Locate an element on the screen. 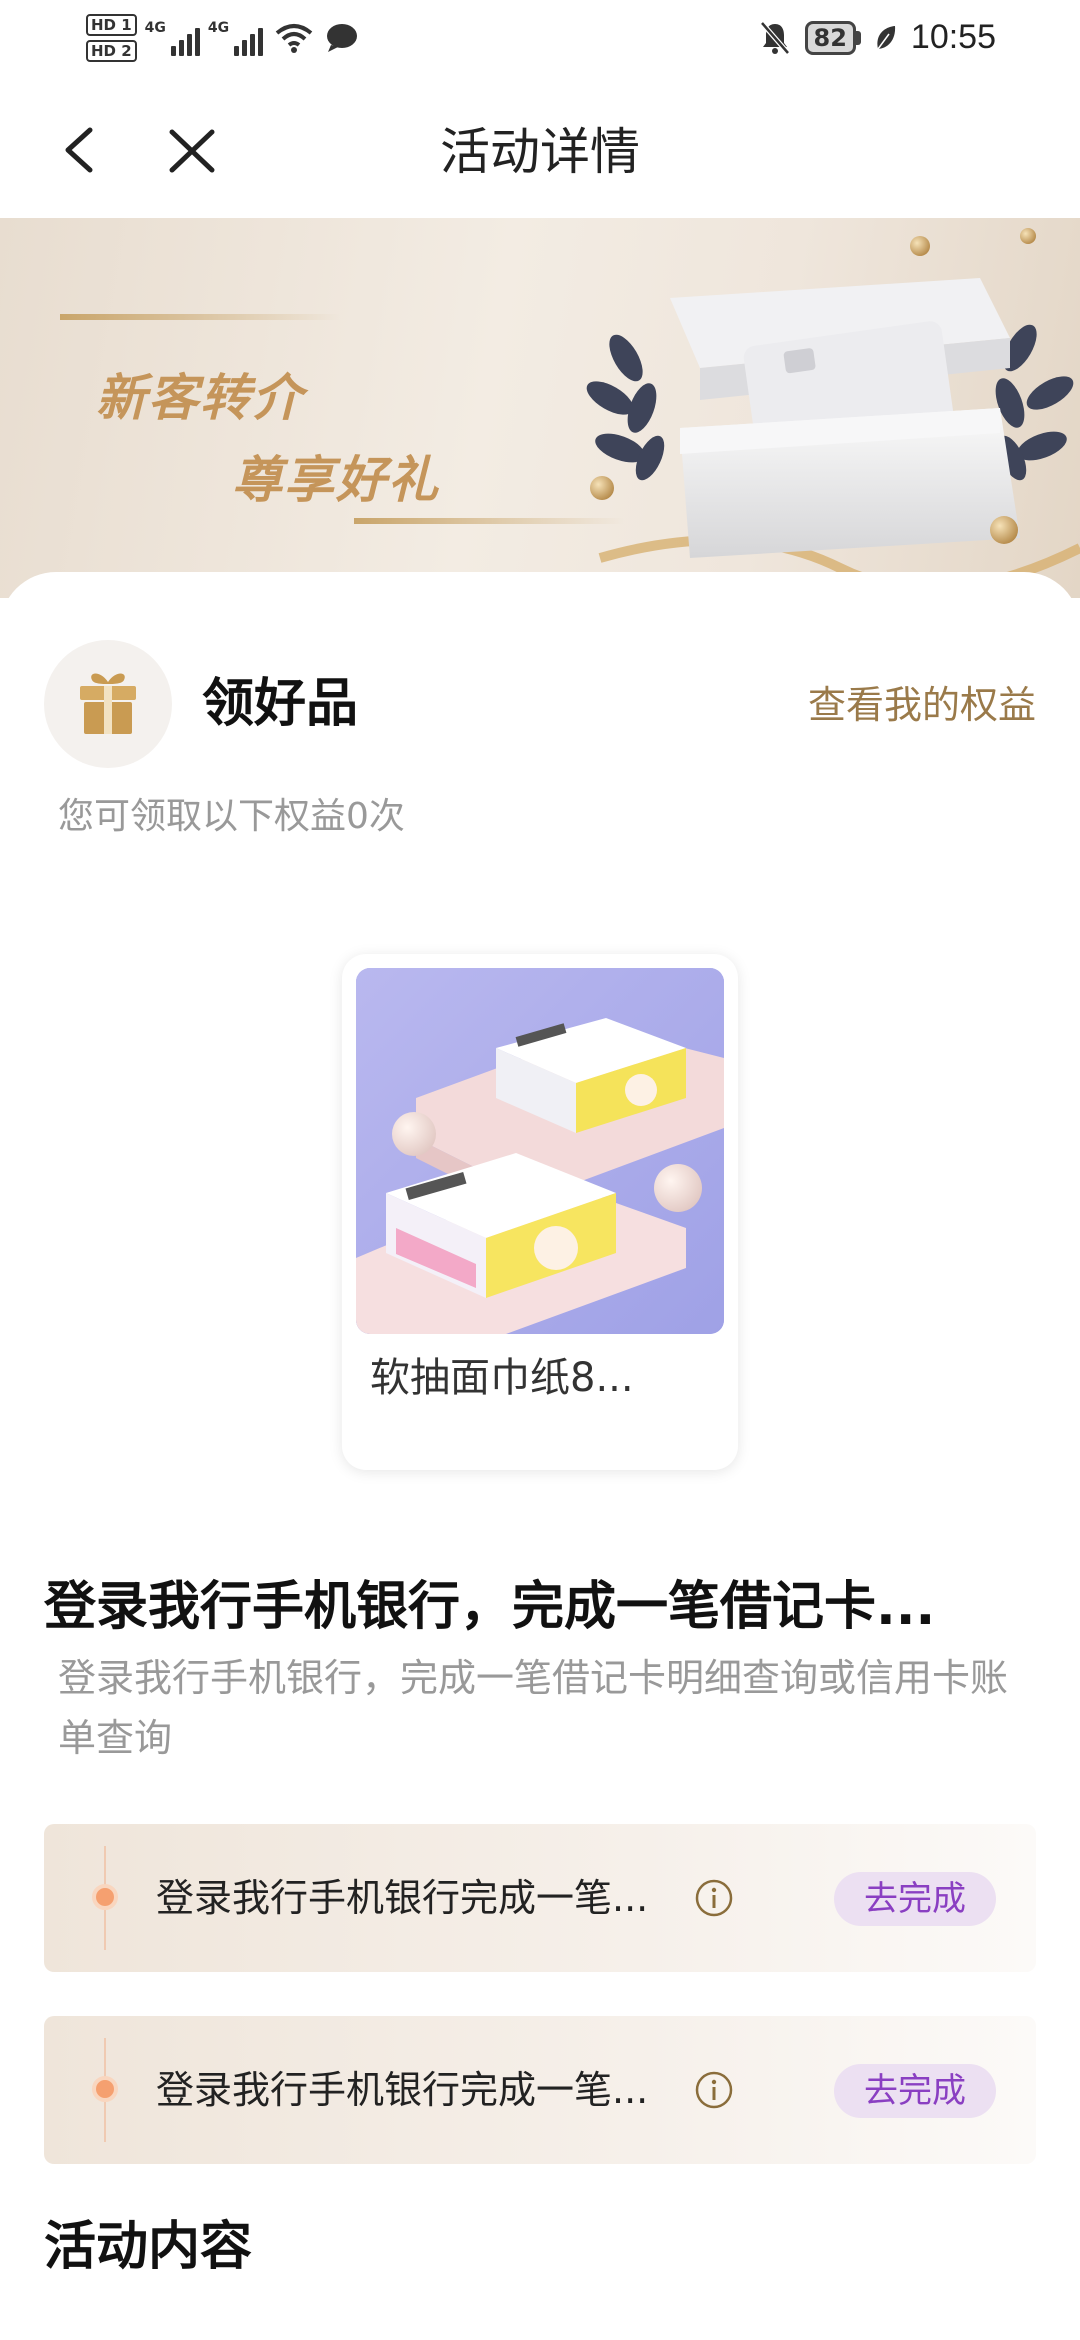 The height and width of the screenshot is (2340, 1080). status-bar: HD 1 HD 2 4G 4G 82 10:55 is located at coordinates (540, 42).